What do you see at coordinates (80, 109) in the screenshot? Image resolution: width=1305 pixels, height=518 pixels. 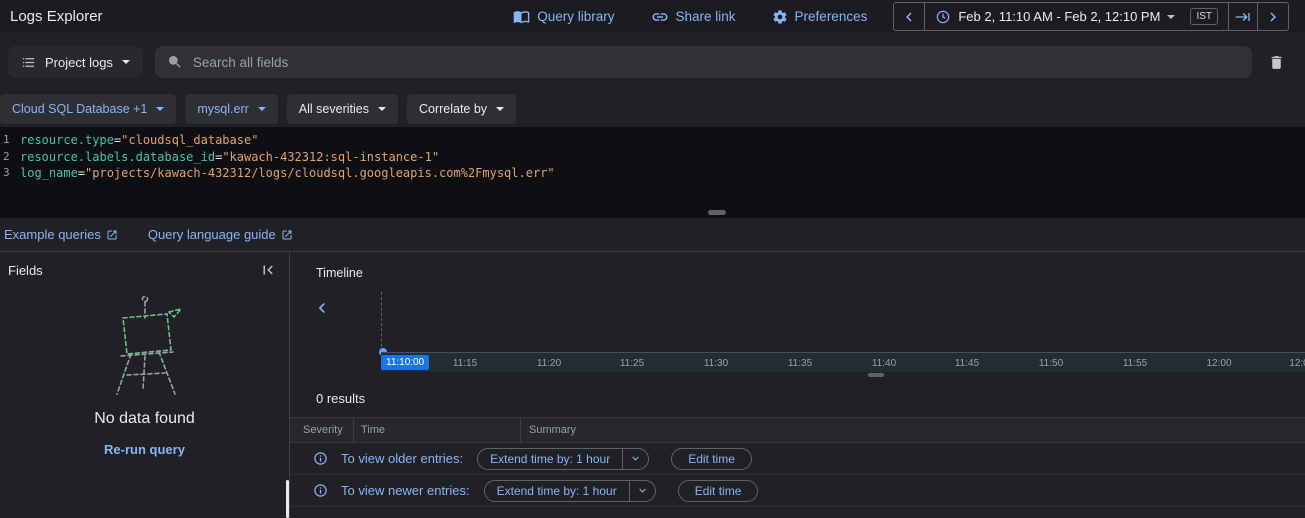 I see `filter-chip-label: Cloud SQL Database +1` at bounding box center [80, 109].